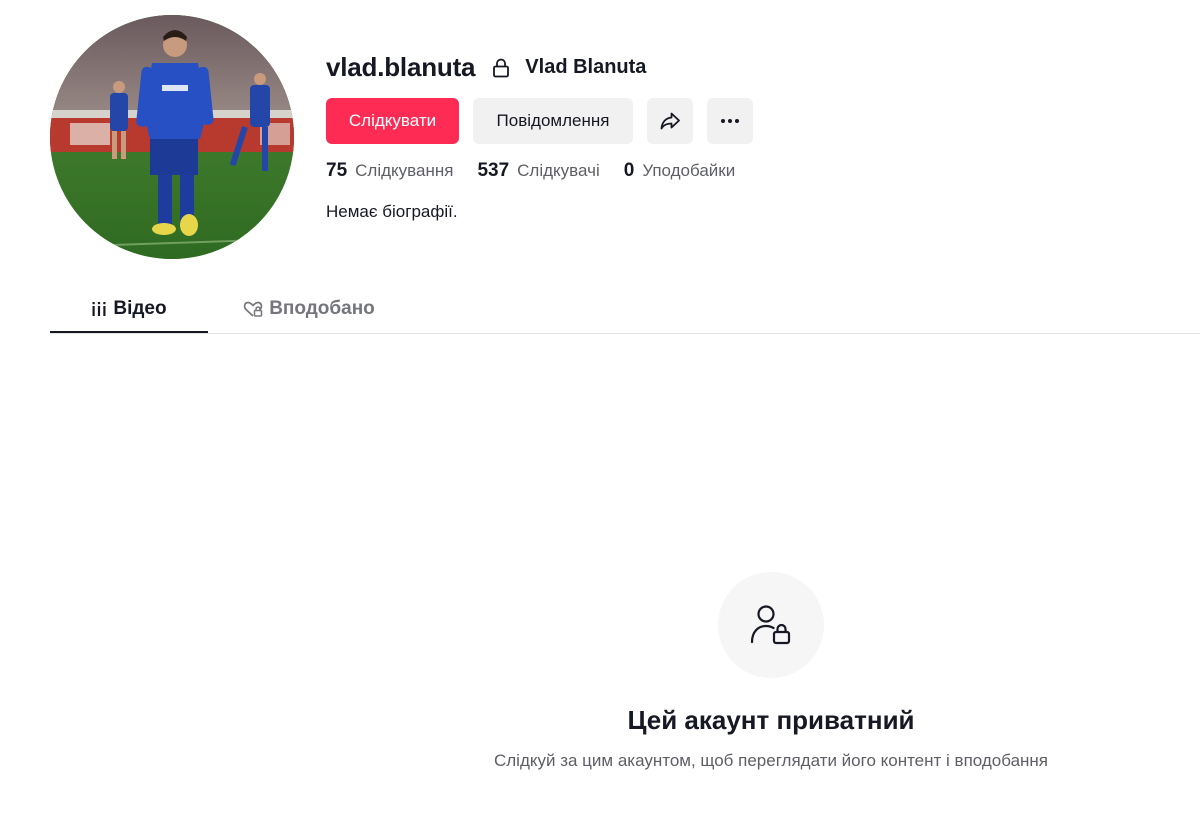  Describe the element at coordinates (404, 170) in the screenshot. I see `following-label: Слідкування` at that location.